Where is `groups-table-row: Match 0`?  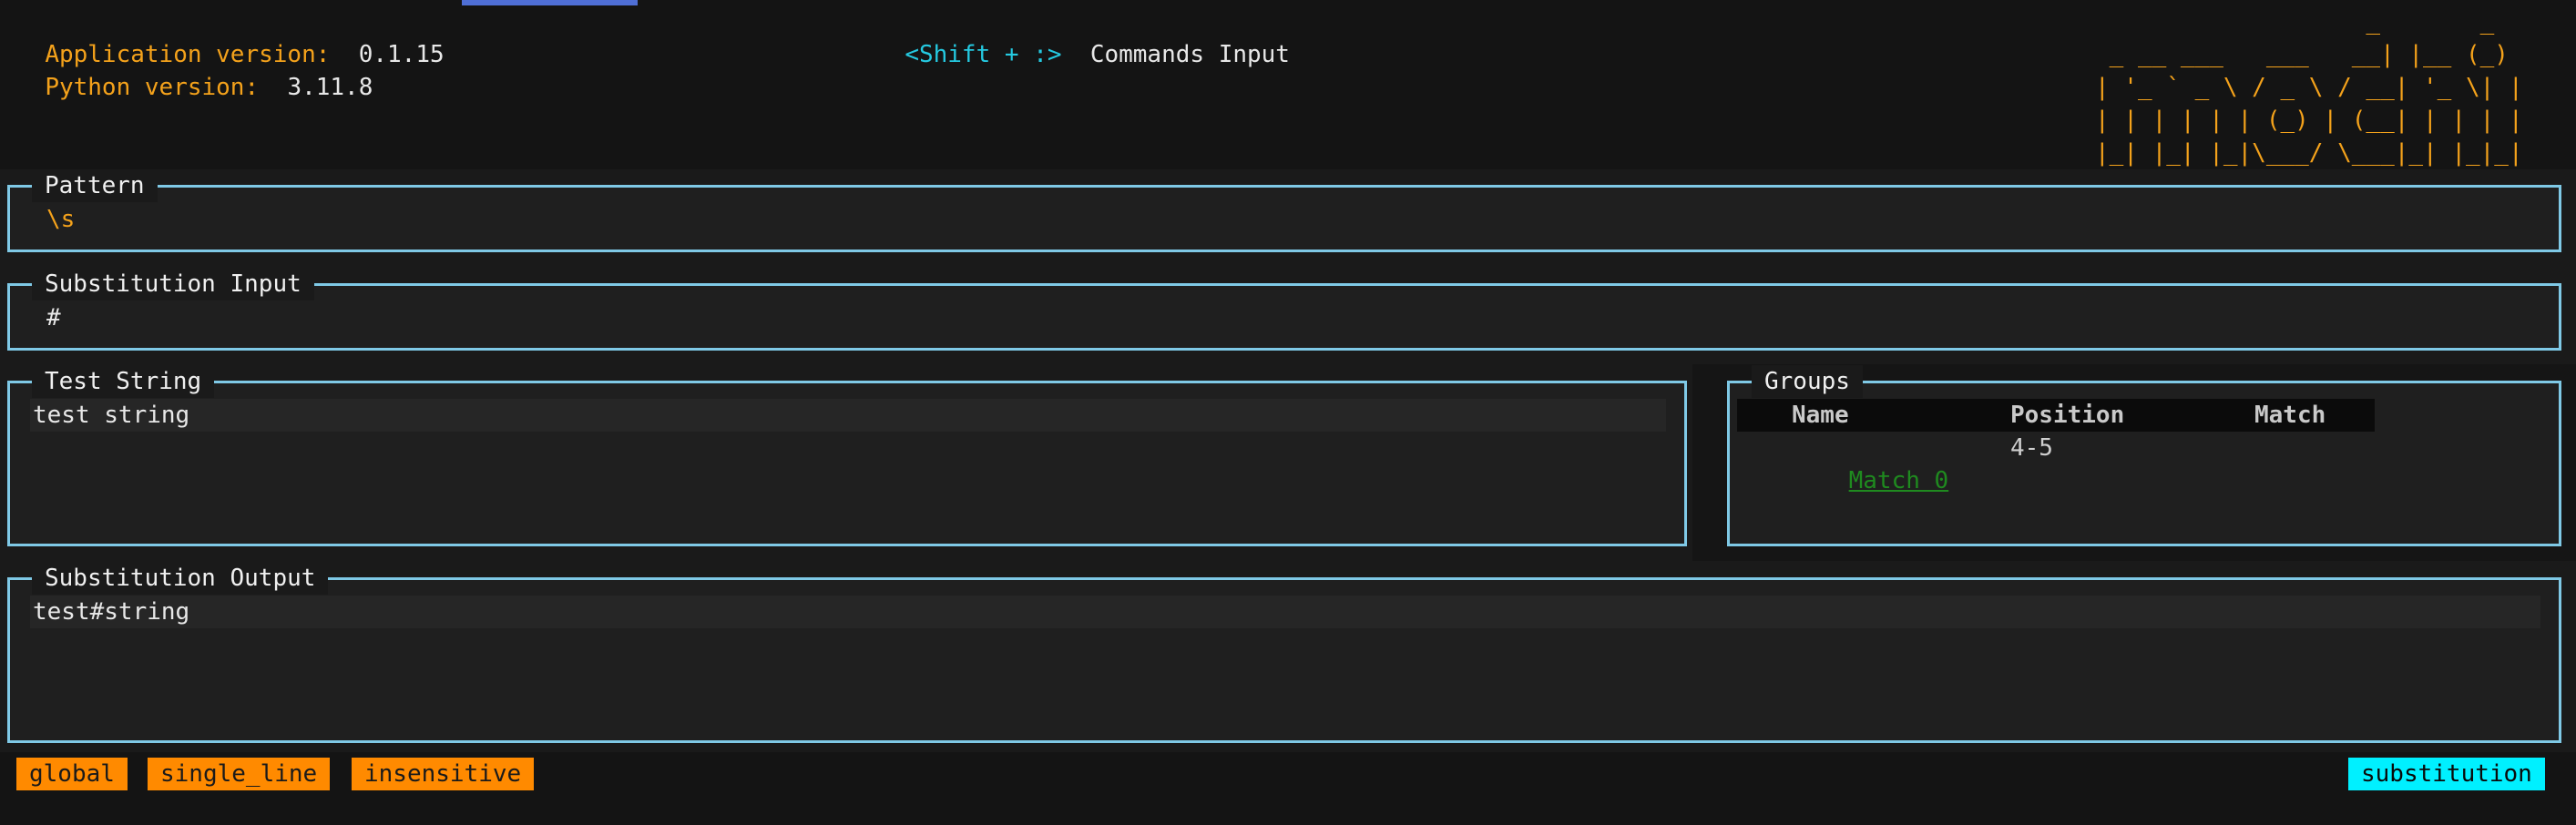
groups-table-row: Match 0 is located at coordinates (1871, 481).